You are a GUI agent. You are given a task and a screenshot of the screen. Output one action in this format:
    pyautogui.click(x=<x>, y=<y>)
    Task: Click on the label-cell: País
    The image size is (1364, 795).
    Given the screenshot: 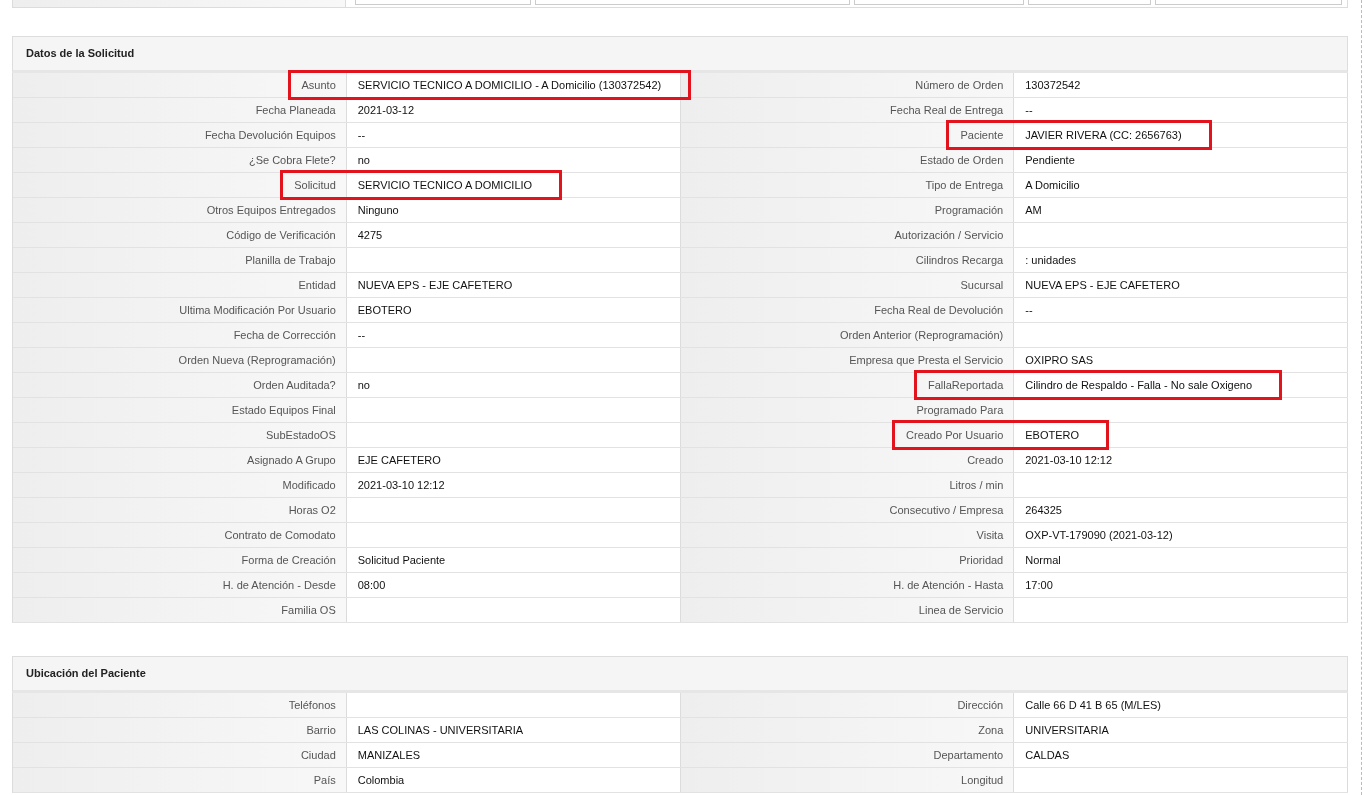 What is the action you would take?
    pyautogui.click(x=180, y=780)
    